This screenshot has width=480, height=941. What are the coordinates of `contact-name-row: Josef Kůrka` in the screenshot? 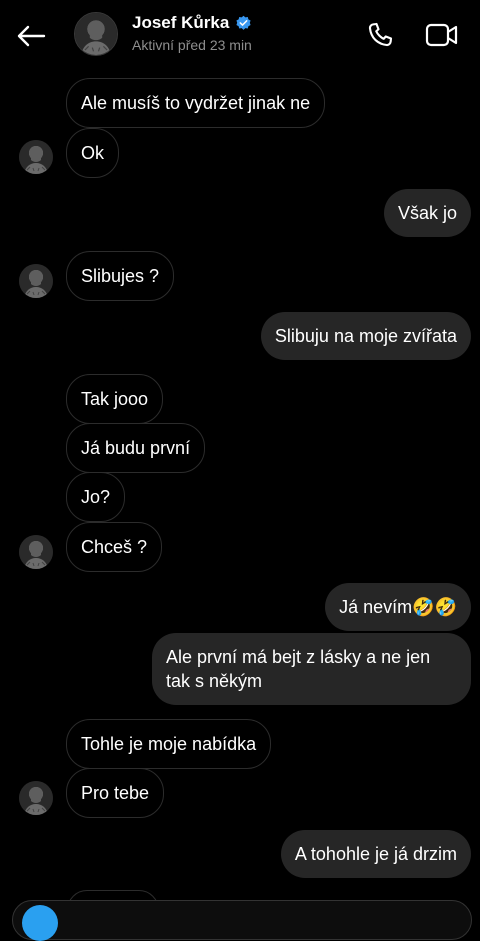 It's located at (192, 23).